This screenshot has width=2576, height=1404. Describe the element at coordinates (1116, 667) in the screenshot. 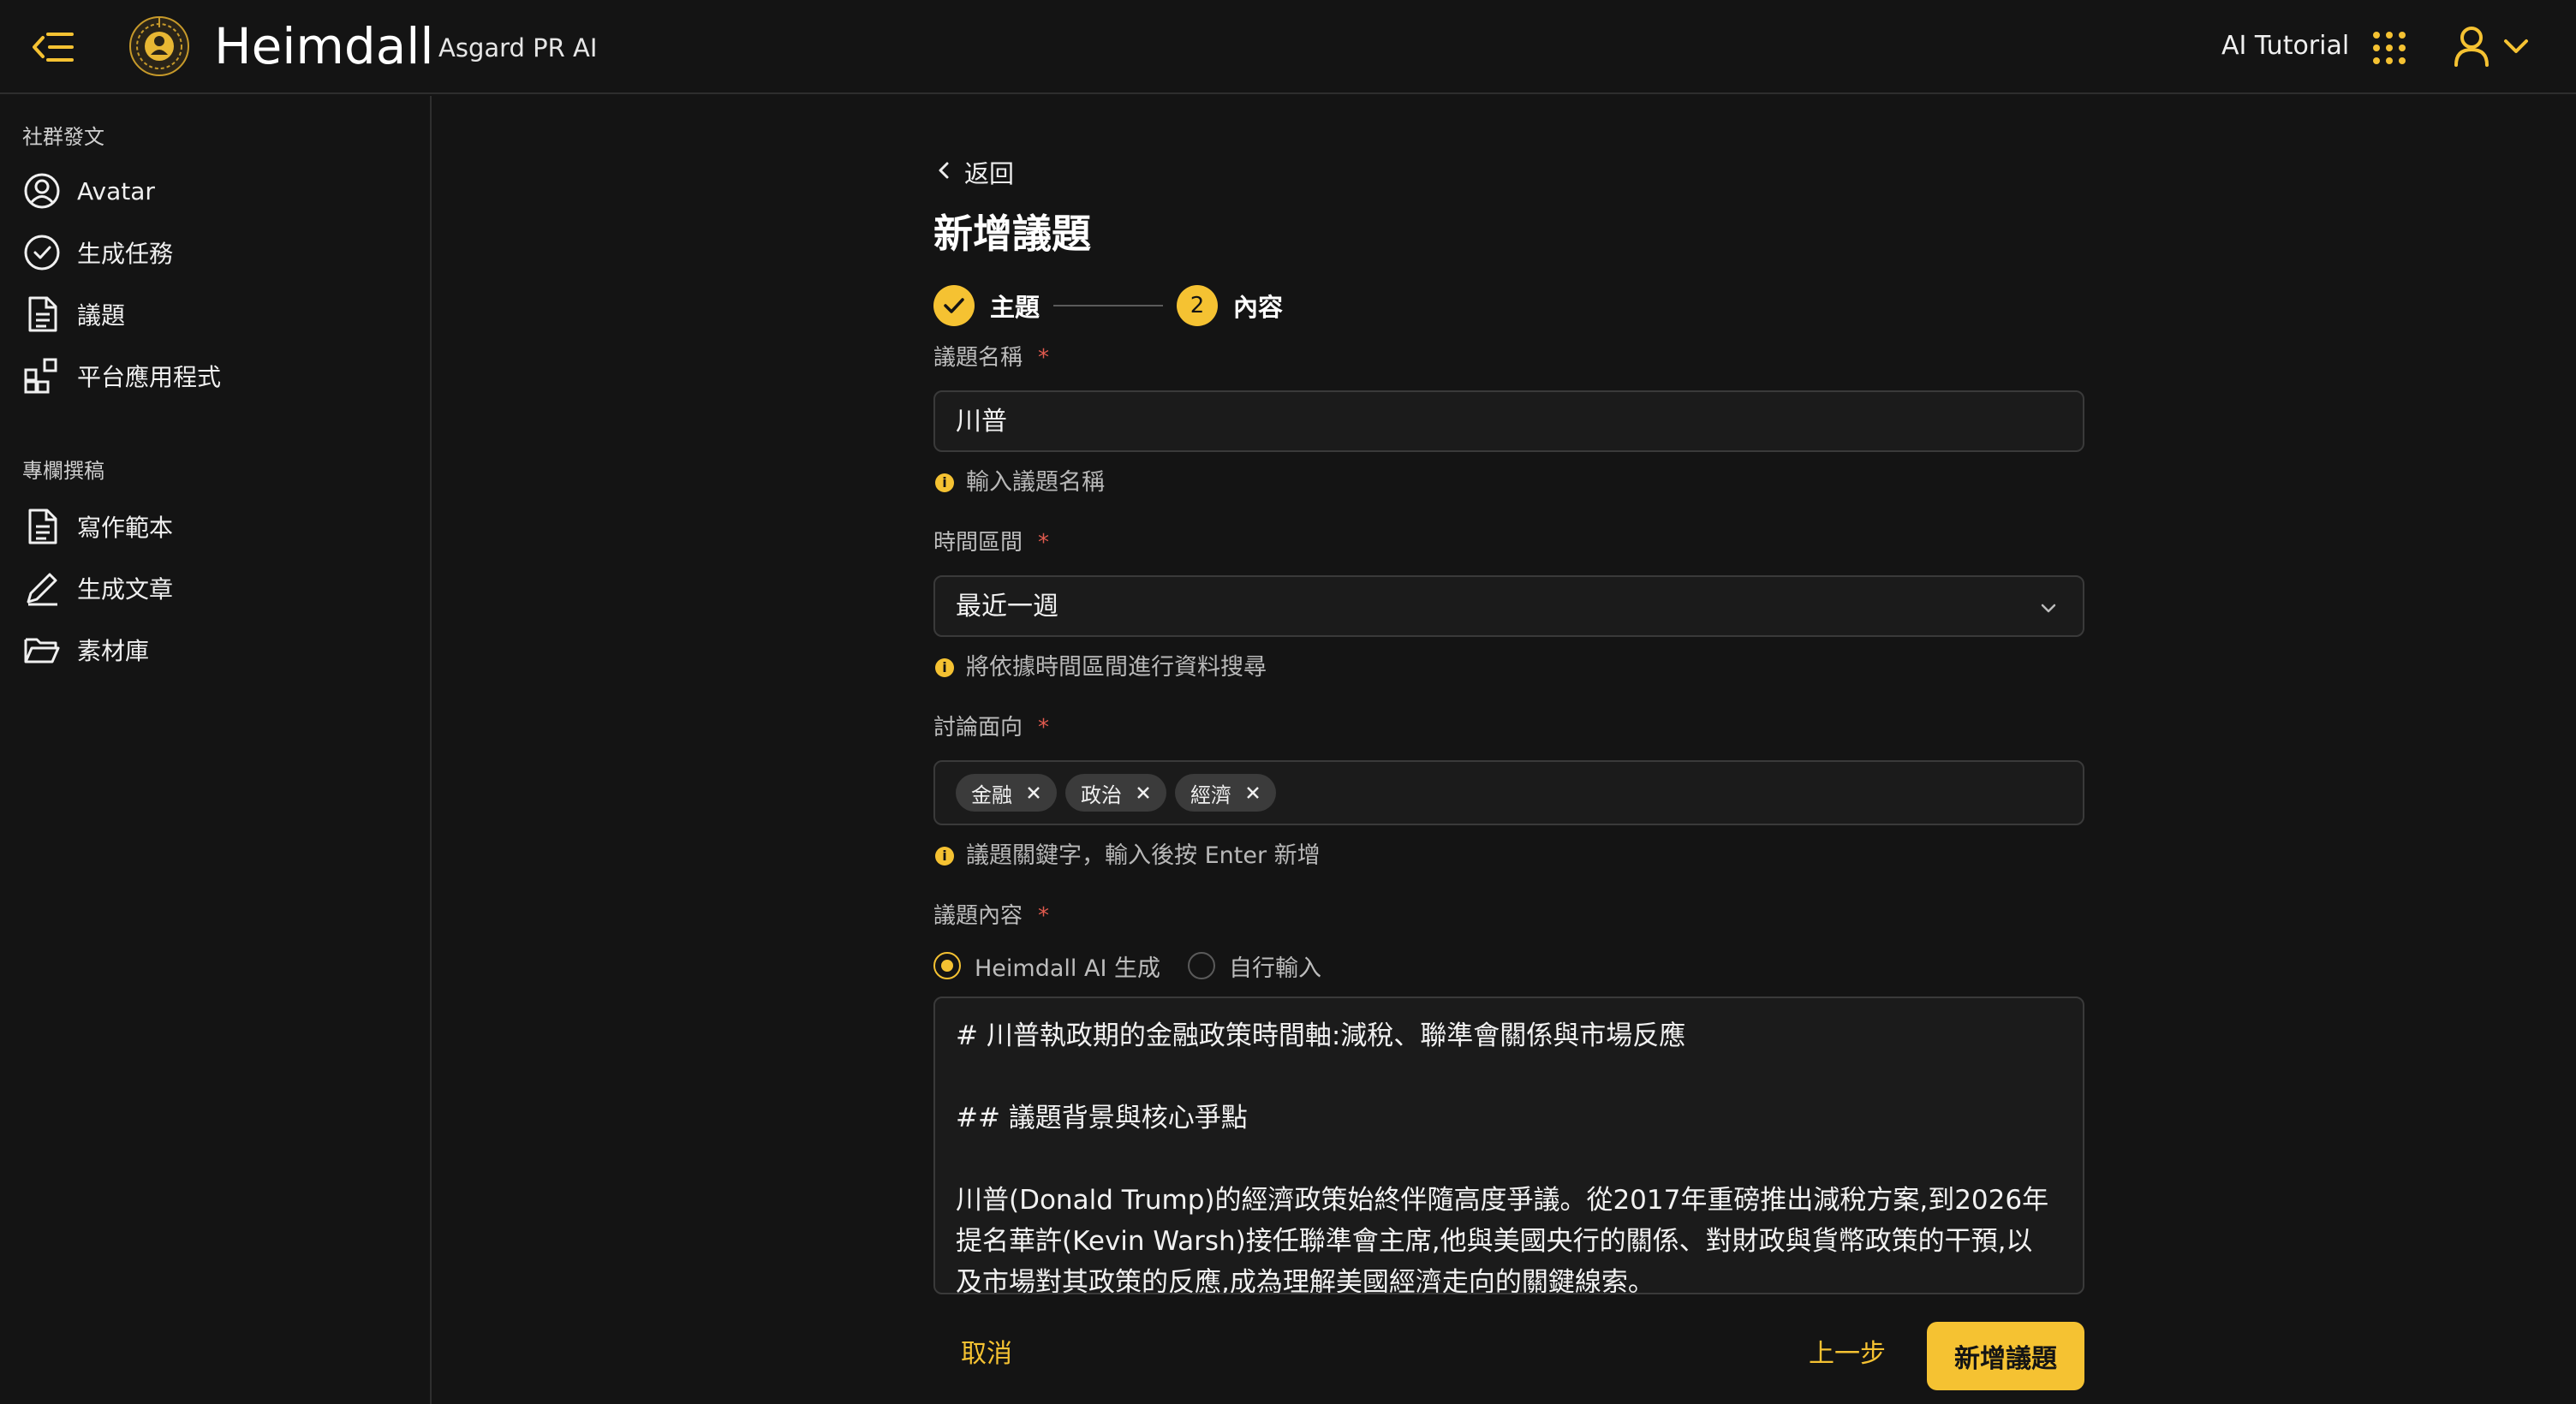

I see `hint-text: 將依據時間區間進行資料搜尋` at that location.